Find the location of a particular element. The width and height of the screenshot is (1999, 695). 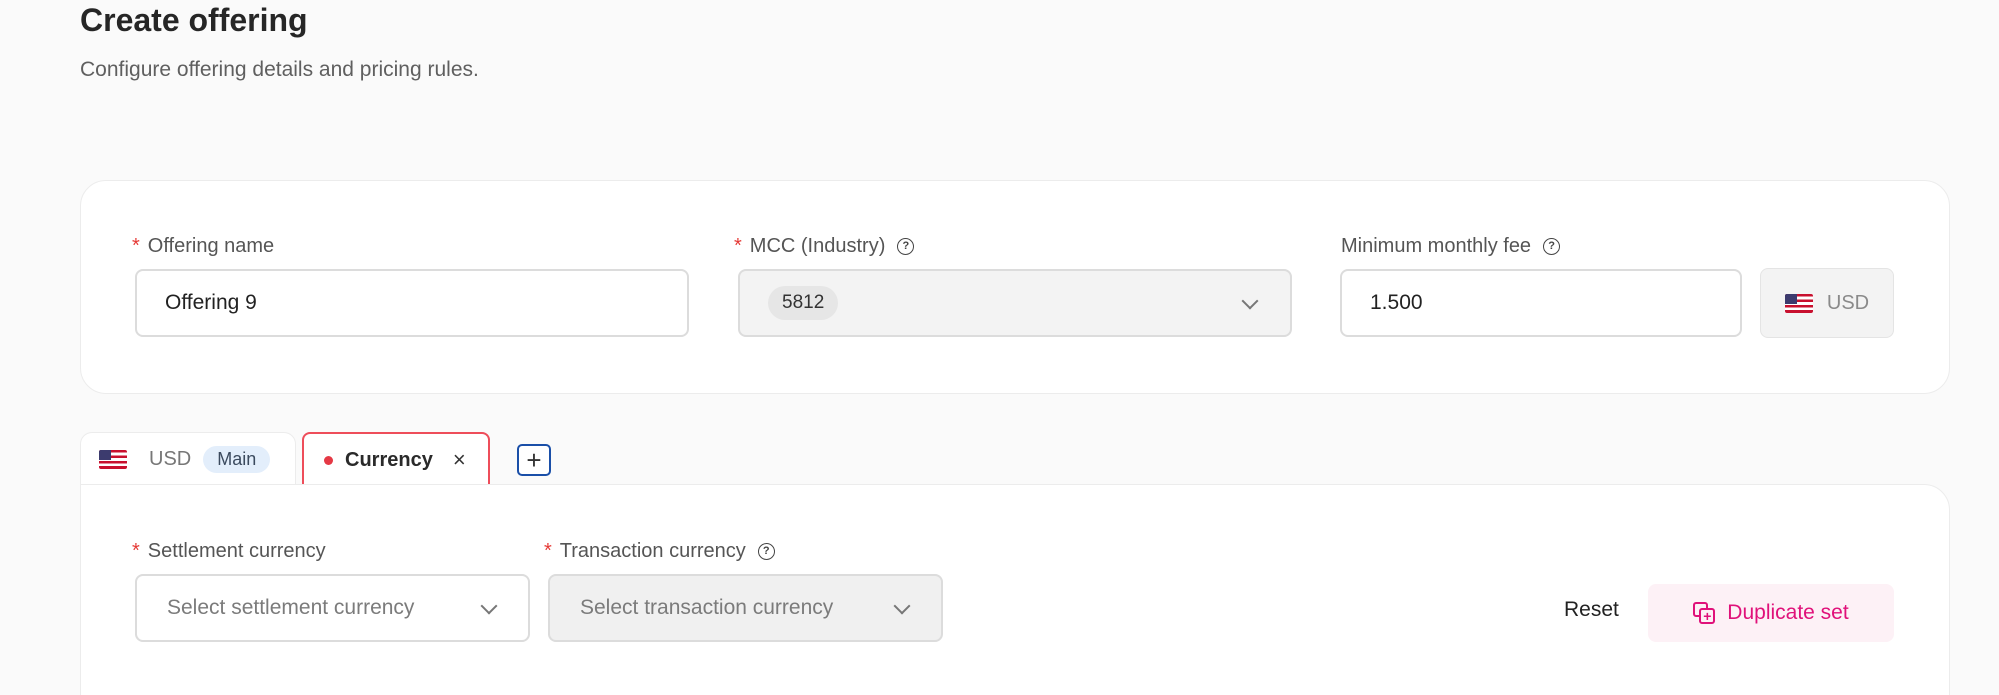

settlement-currency-select: Select settlement currency is located at coordinates (332, 608).